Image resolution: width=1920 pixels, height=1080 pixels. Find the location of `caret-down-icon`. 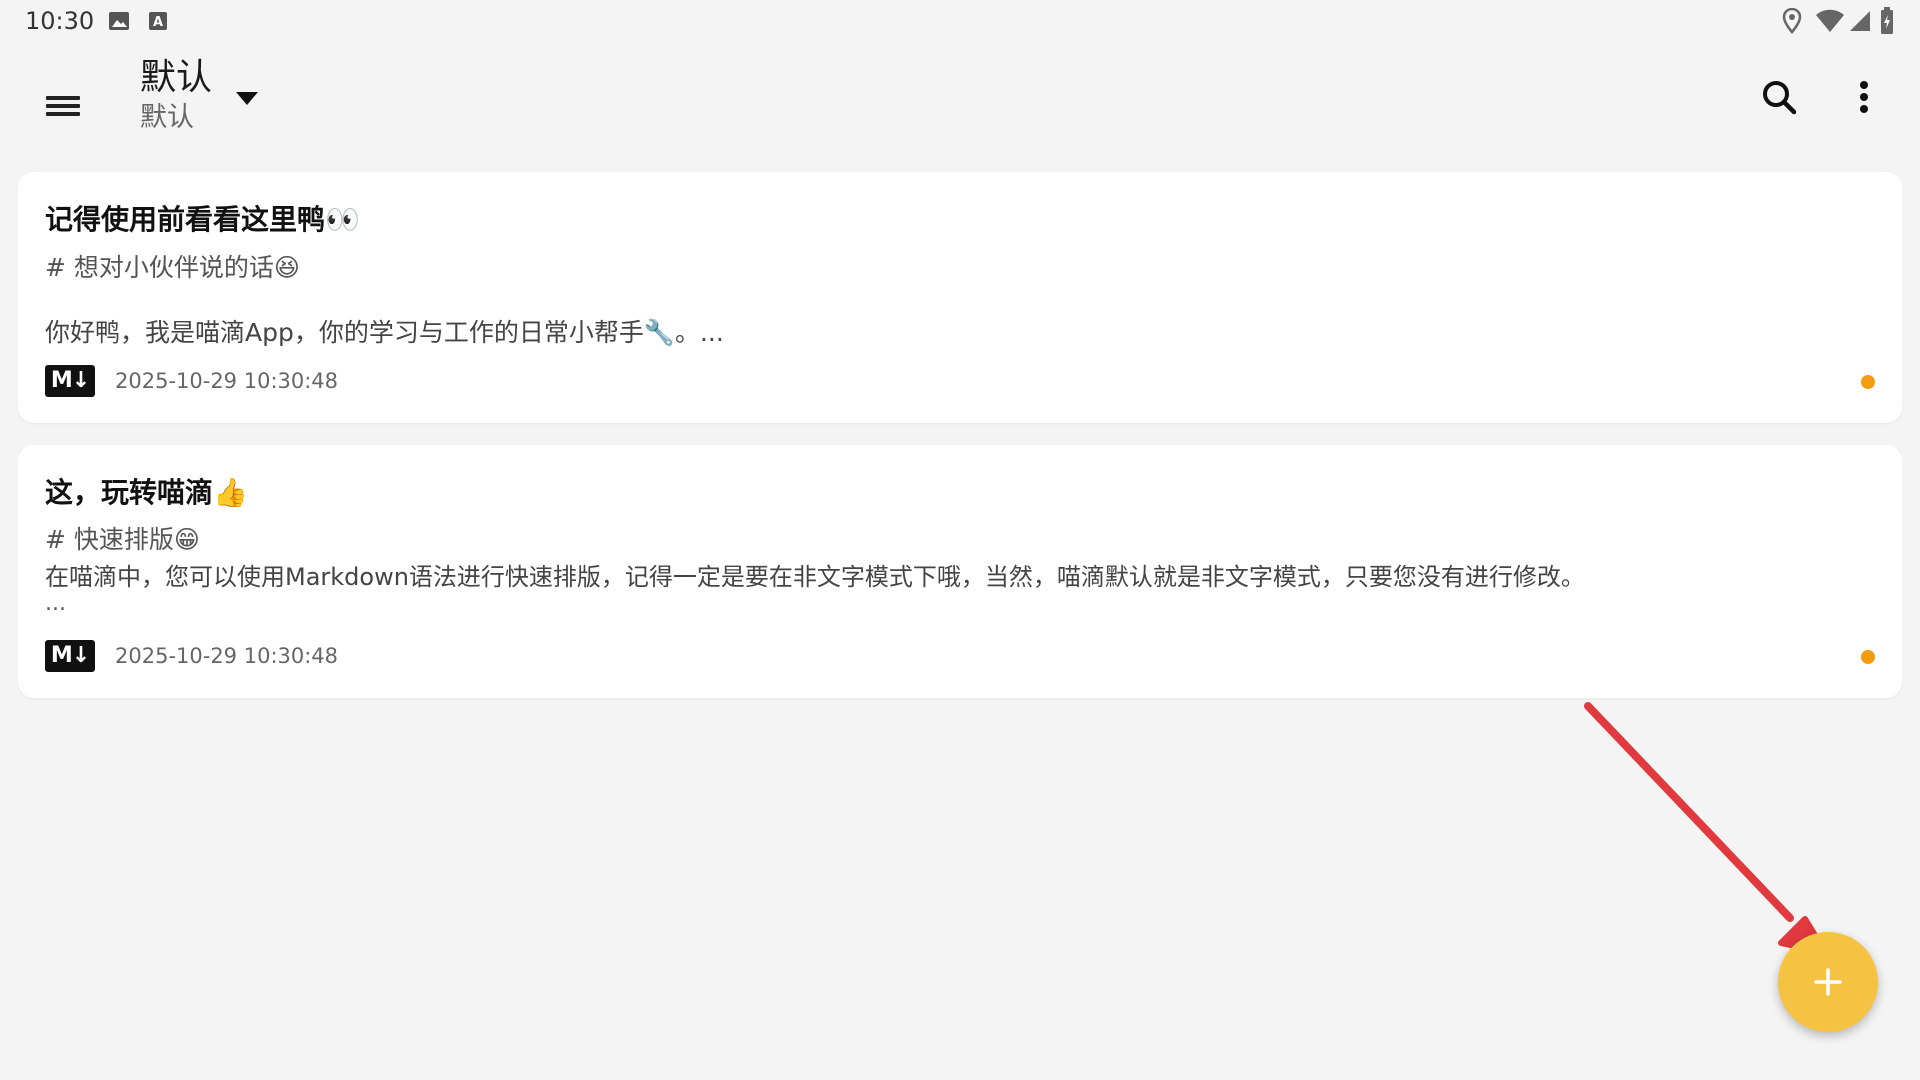

caret-down-icon is located at coordinates (247, 98).